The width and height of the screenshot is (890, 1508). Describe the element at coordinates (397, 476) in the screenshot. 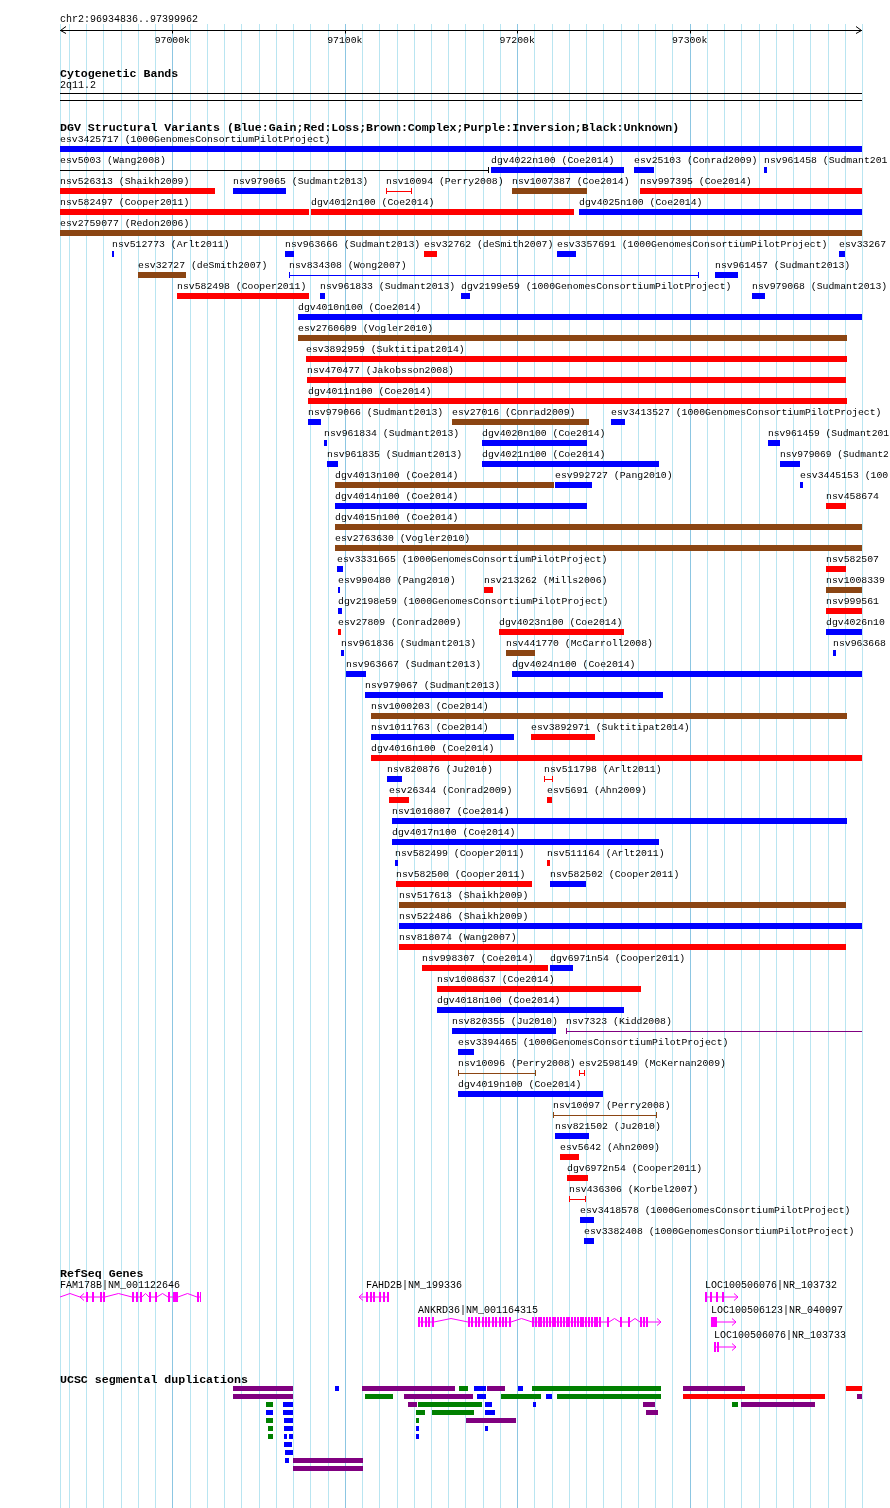

I see `variant-label: dgv4013n100 (Coe2014)` at that location.